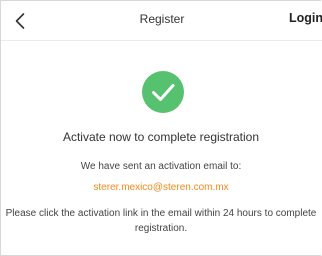 The image size is (322, 256). I want to click on email-address: sterer.mexico@steren.com.mx, so click(161, 187).